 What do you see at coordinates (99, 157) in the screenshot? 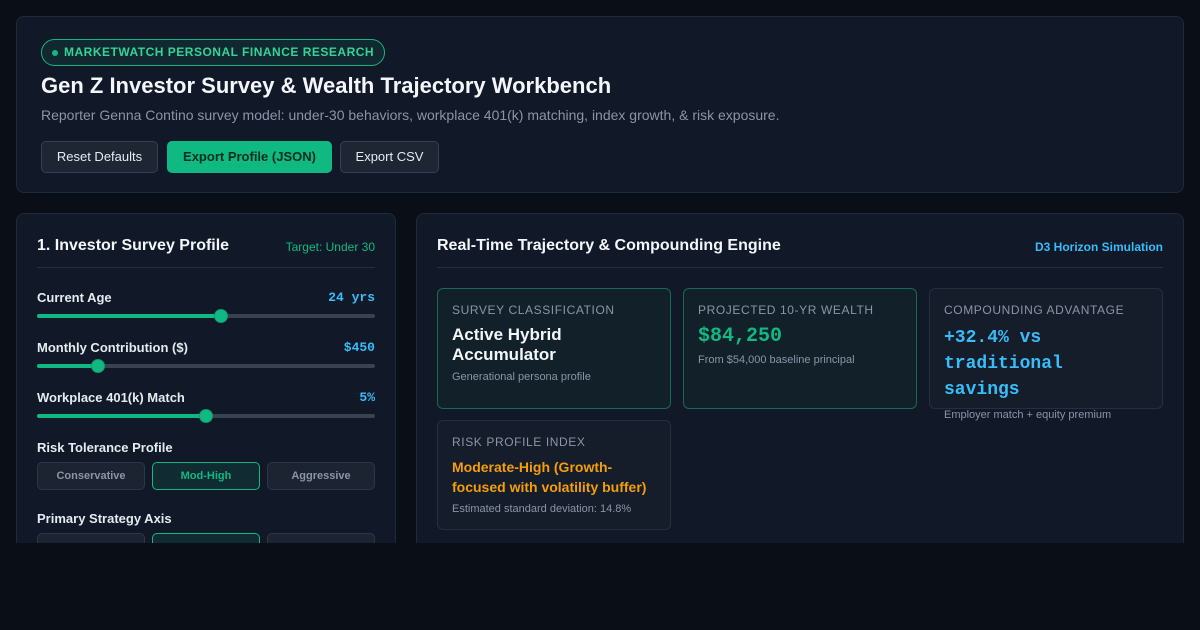
I see `reset-defaults-button: Reset Defaults` at bounding box center [99, 157].